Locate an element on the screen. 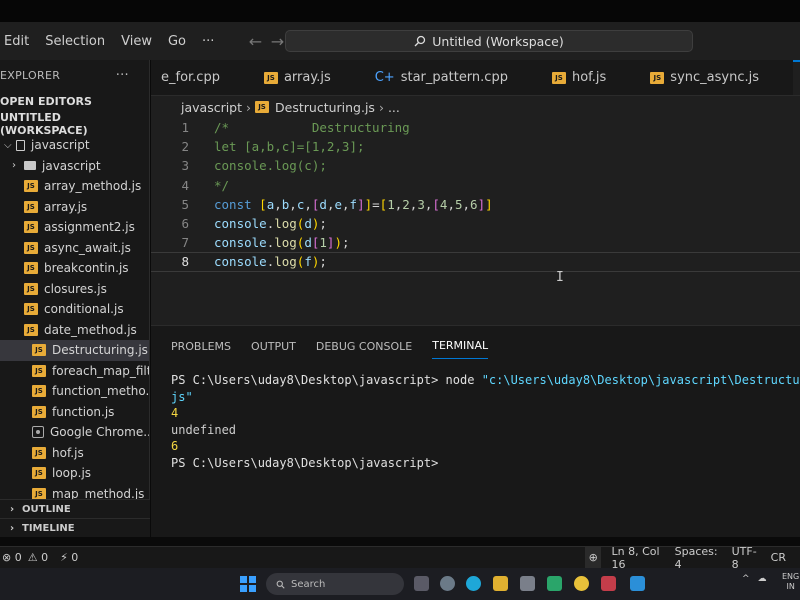  tab-problems: PROBLEMS is located at coordinates (201, 346).